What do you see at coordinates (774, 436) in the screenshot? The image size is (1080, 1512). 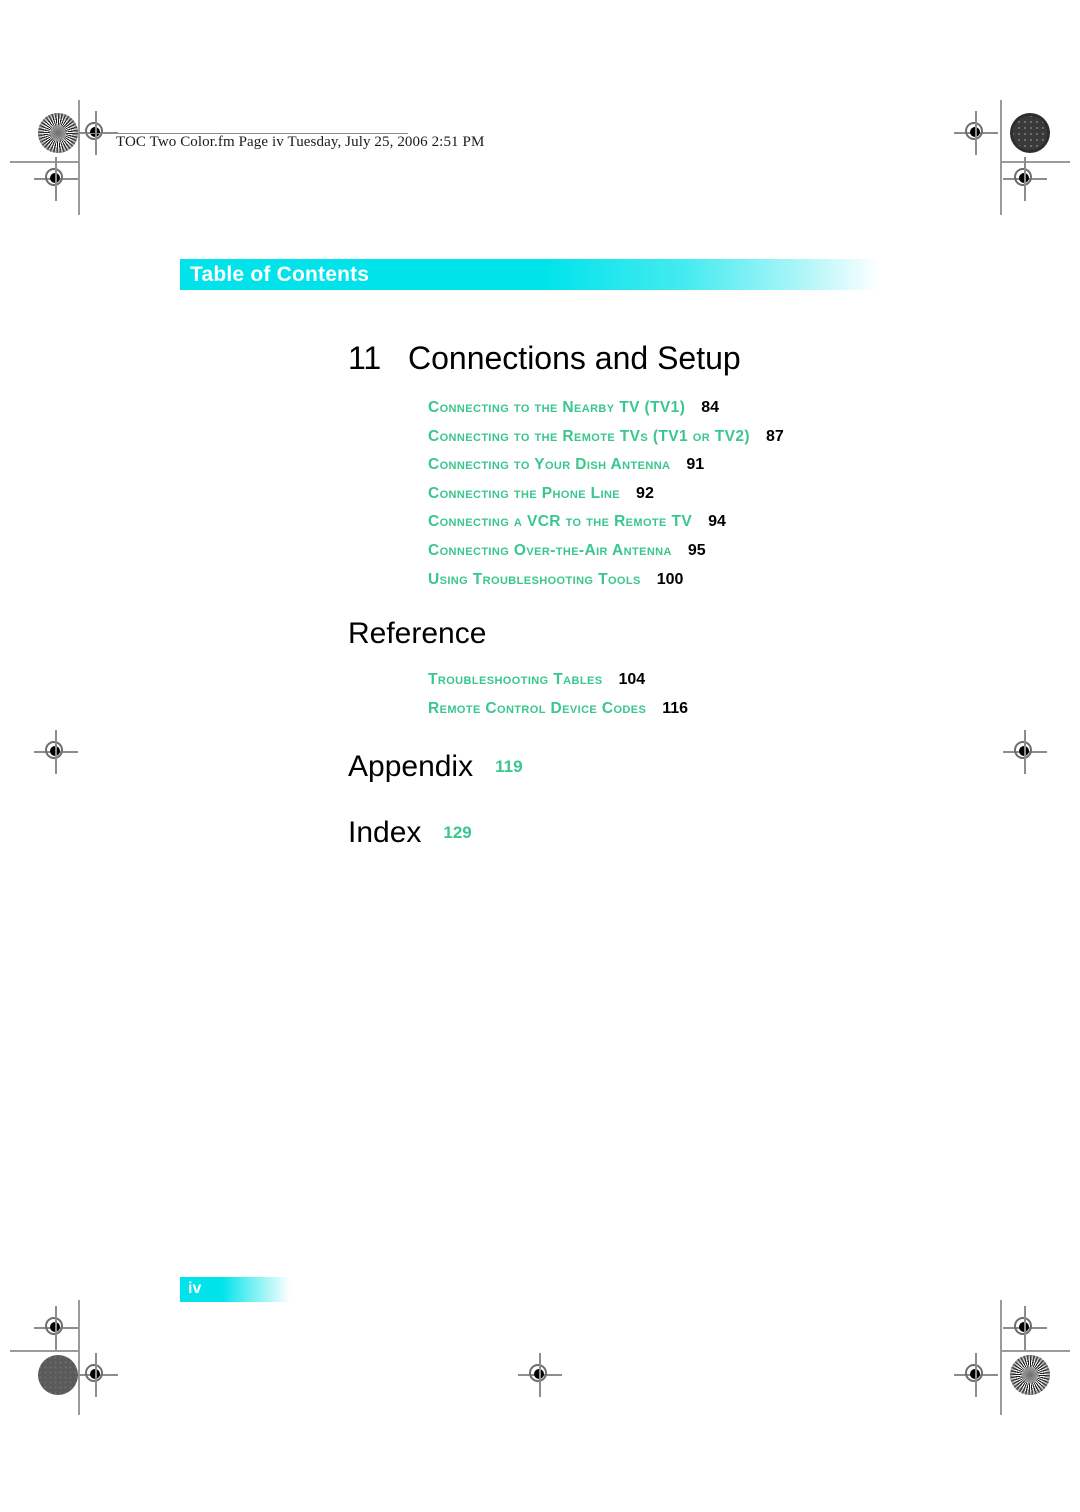 I see `toc-entry-page: 87` at bounding box center [774, 436].